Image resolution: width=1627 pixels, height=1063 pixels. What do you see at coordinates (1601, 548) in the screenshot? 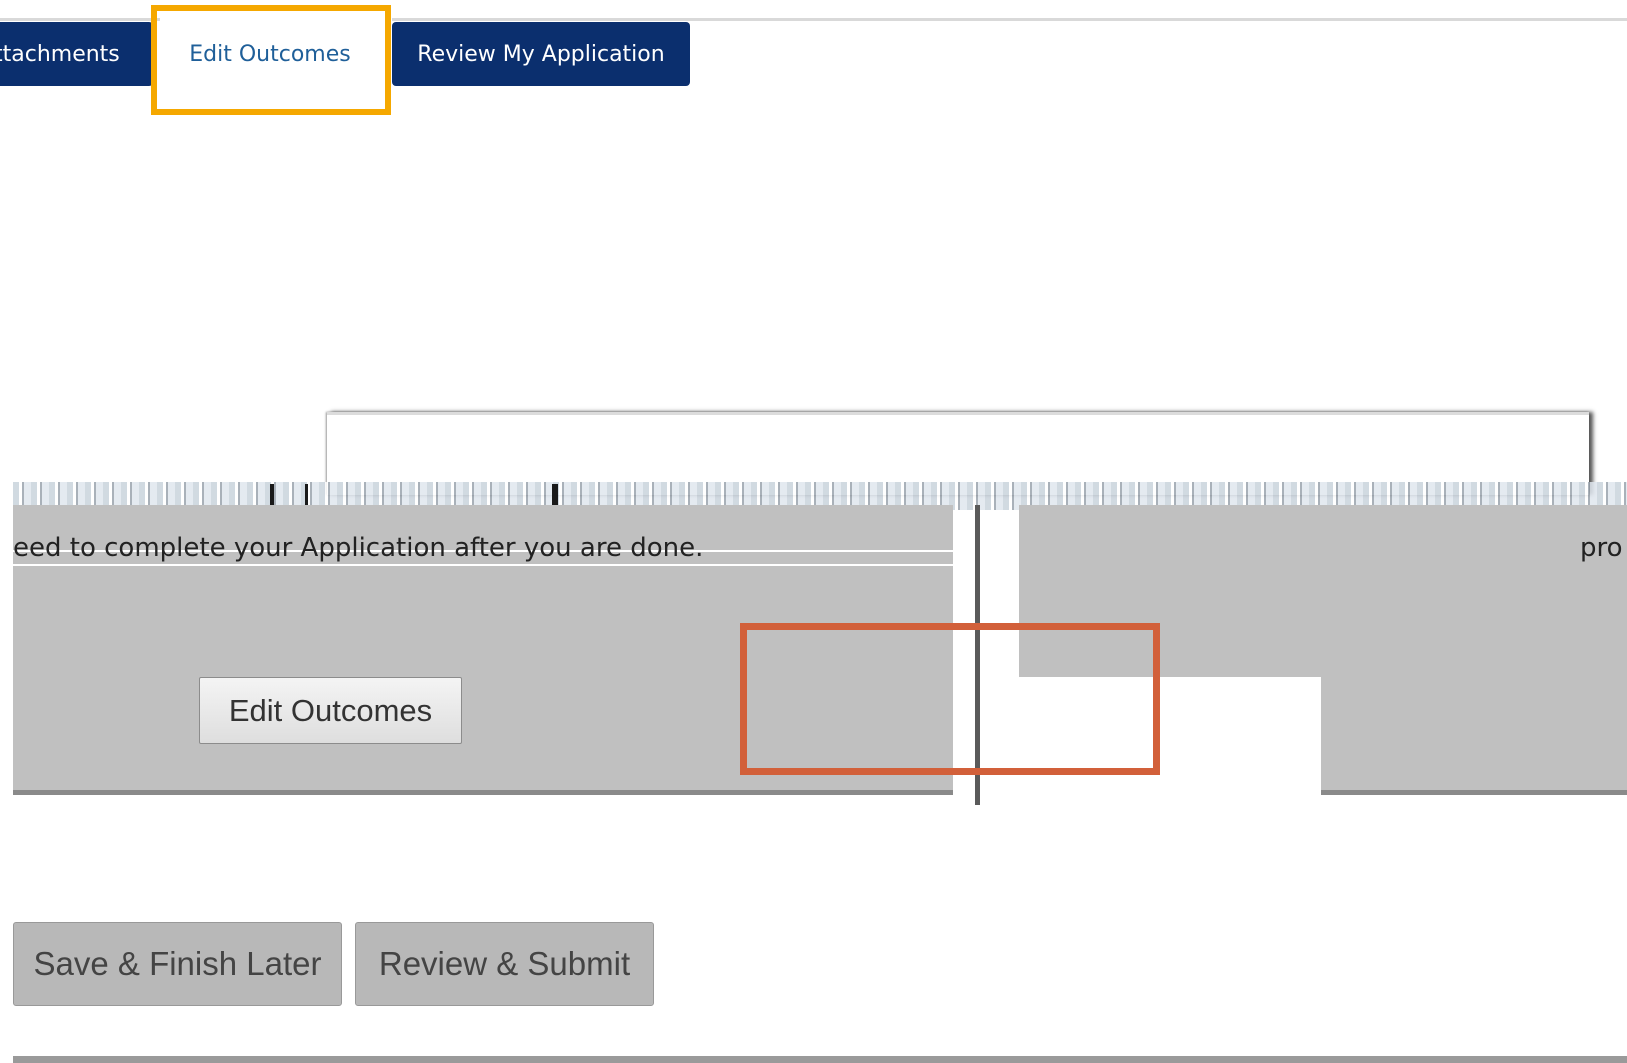
I see `panel-right-text: pro` at bounding box center [1601, 548].